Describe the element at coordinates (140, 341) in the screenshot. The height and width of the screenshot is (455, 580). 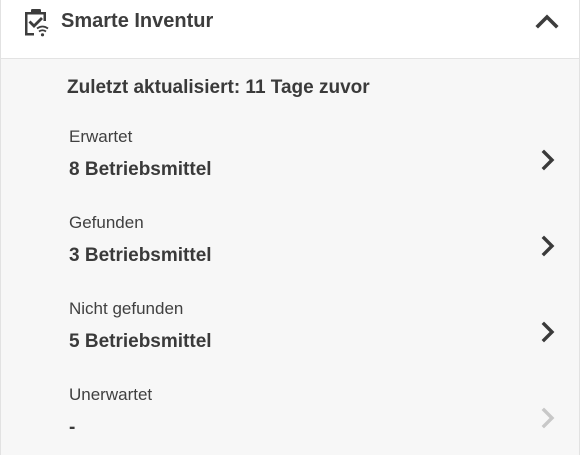
I see `row-value: 5 Betriebsmittel` at that location.